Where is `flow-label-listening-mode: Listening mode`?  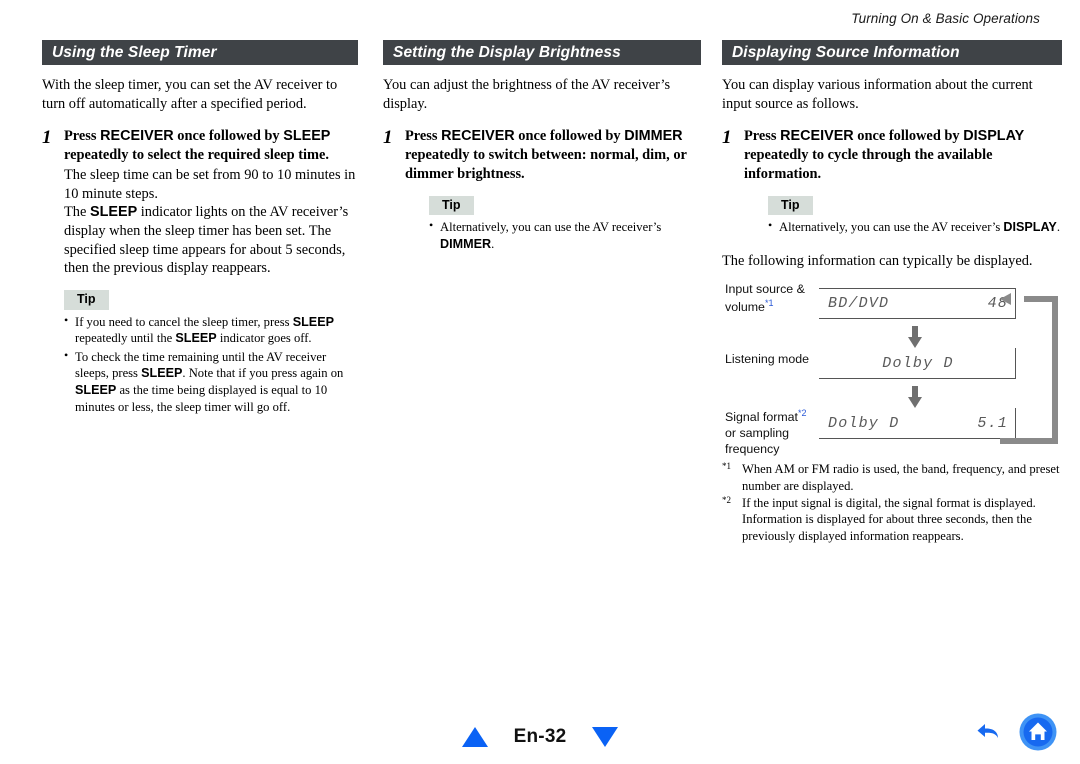 flow-label-listening-mode: Listening mode is located at coordinates (771, 360).